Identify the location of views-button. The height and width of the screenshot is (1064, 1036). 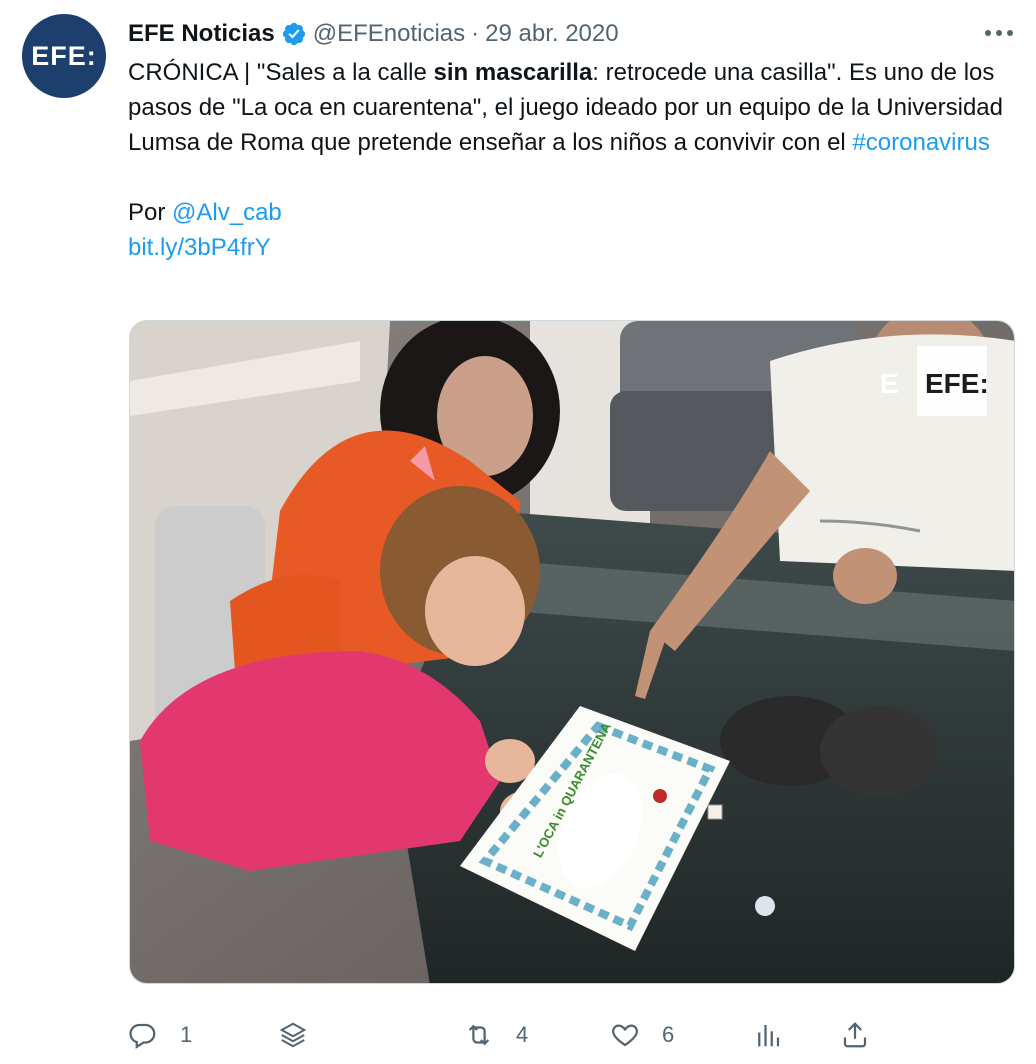
(768, 1035).